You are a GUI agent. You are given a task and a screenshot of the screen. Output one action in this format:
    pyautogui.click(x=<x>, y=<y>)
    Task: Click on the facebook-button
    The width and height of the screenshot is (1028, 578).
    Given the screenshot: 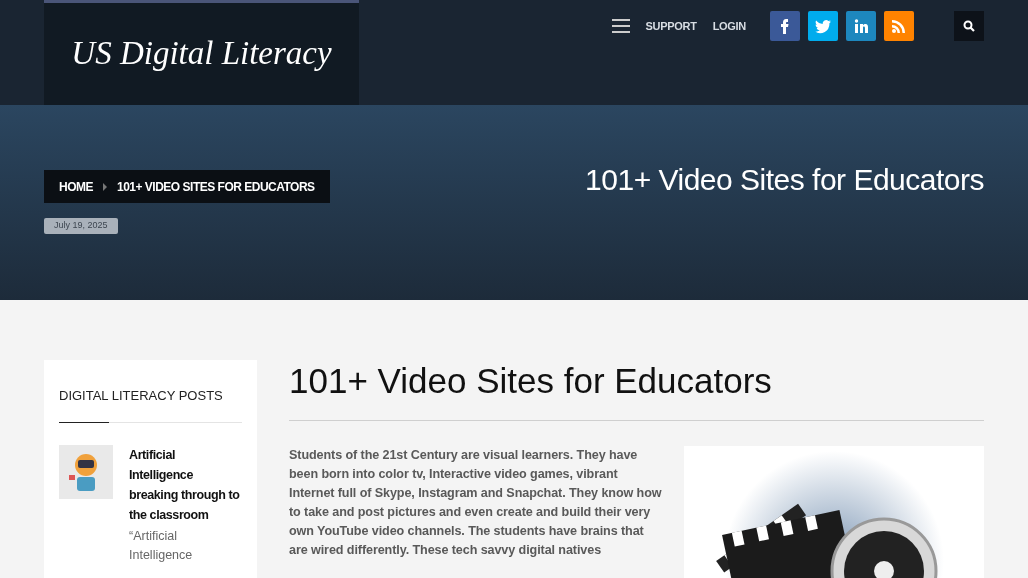 What is the action you would take?
    pyautogui.click(x=785, y=26)
    